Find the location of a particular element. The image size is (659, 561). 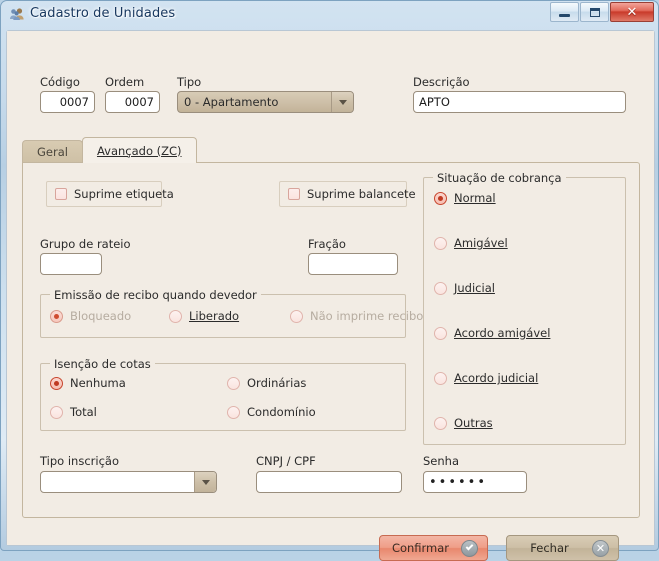

radio-normal: Normal is located at coordinates (465, 198).